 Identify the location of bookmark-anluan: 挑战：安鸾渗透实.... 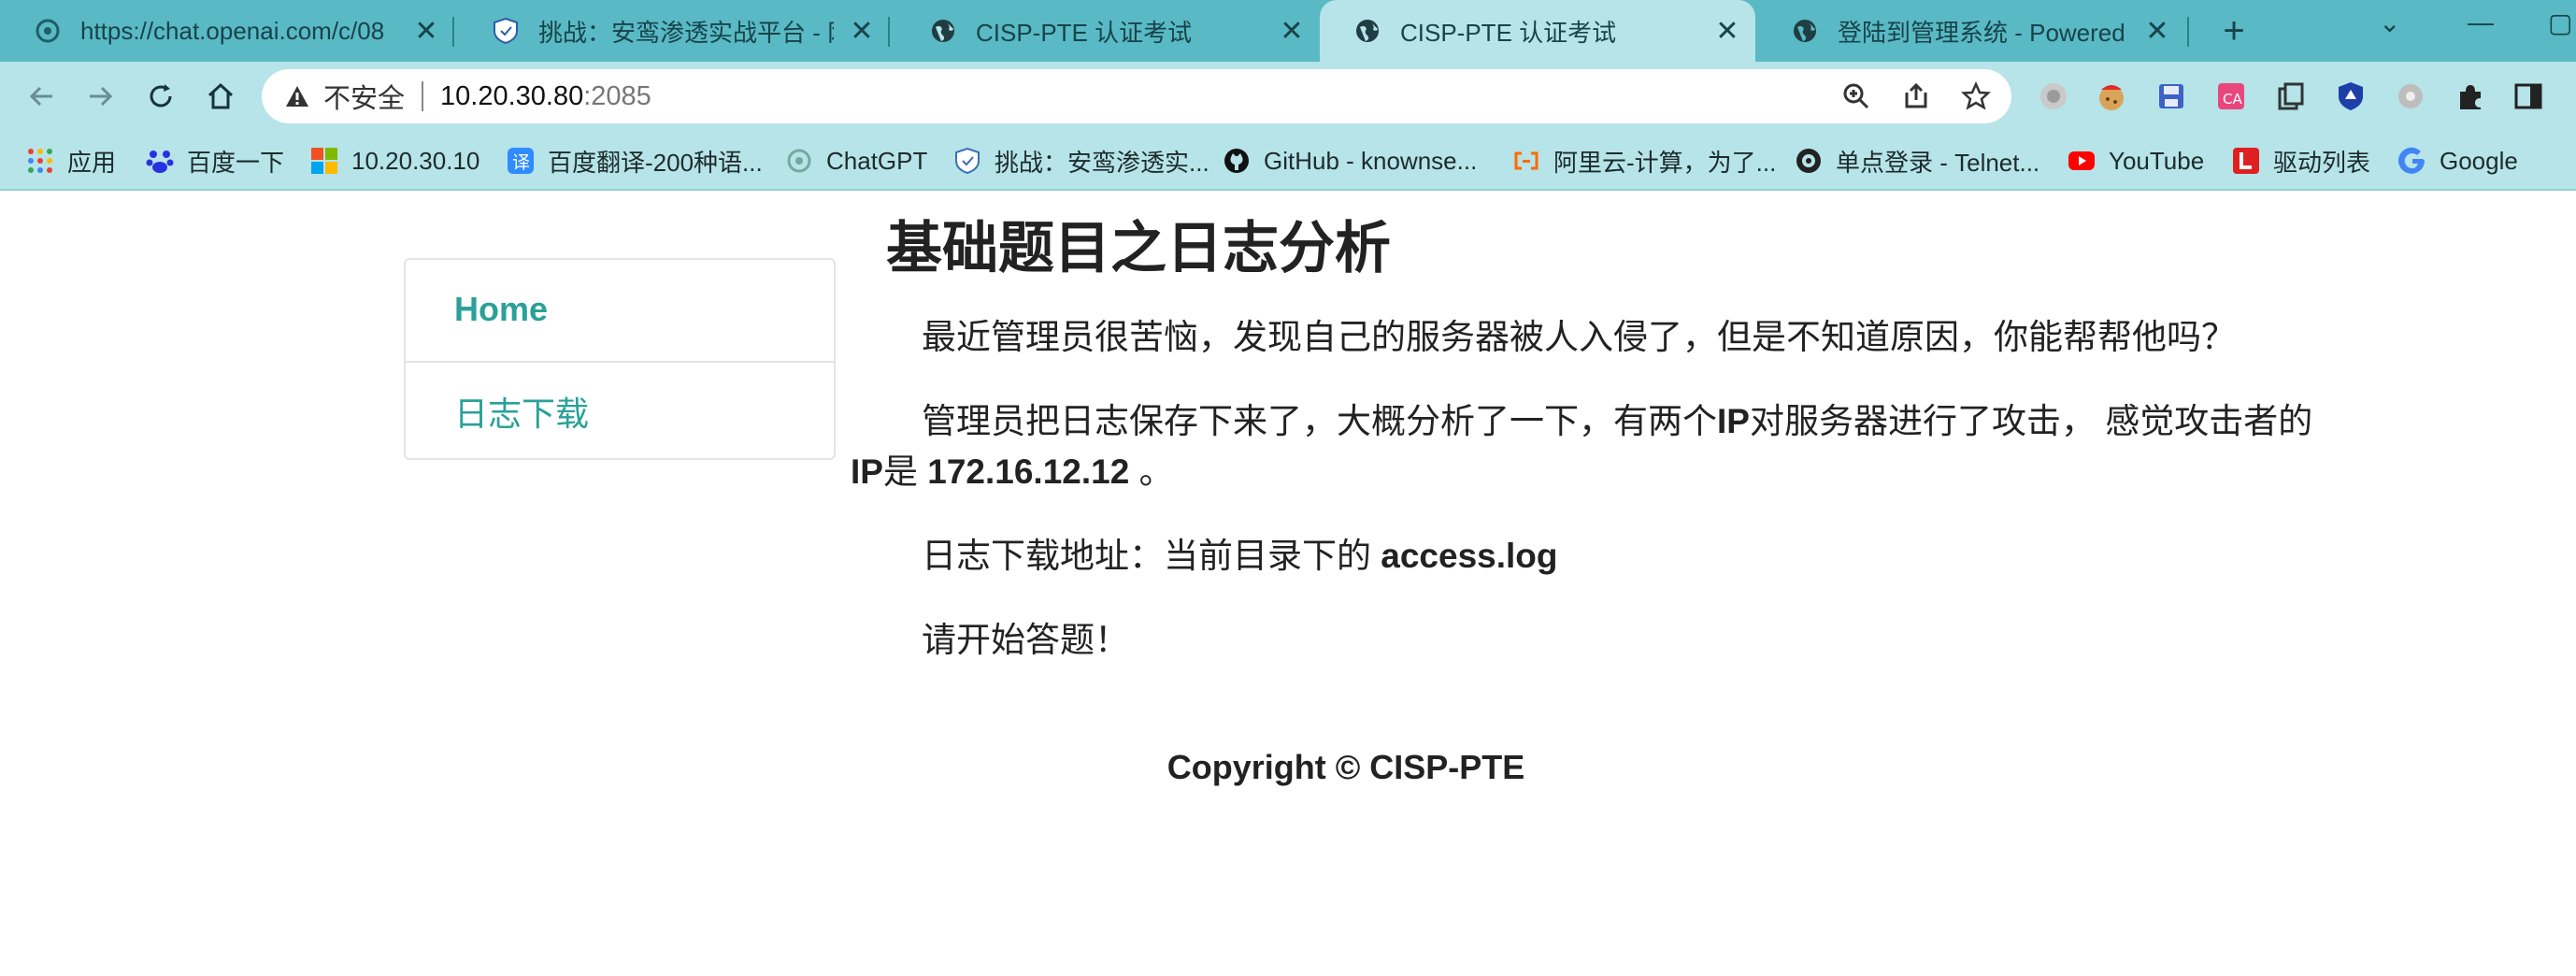
(1081, 161).